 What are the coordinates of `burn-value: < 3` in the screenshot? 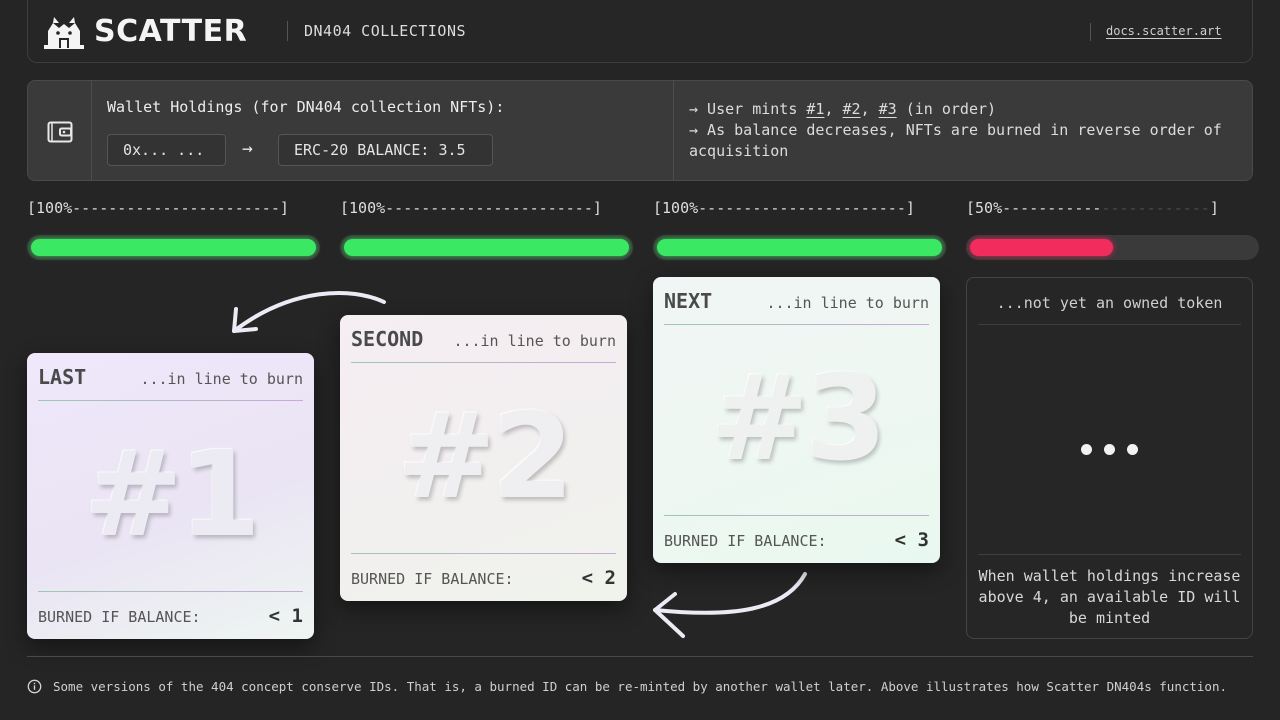 It's located at (911, 540).